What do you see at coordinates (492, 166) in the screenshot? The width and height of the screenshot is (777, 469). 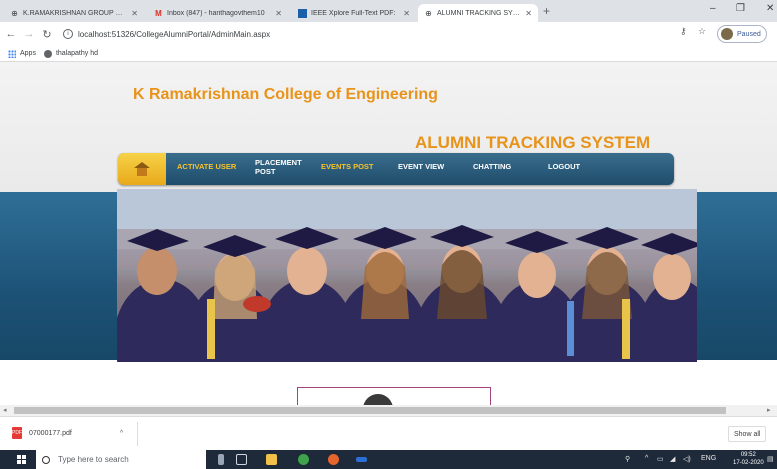 I see `nav-chatting: CHATTING` at bounding box center [492, 166].